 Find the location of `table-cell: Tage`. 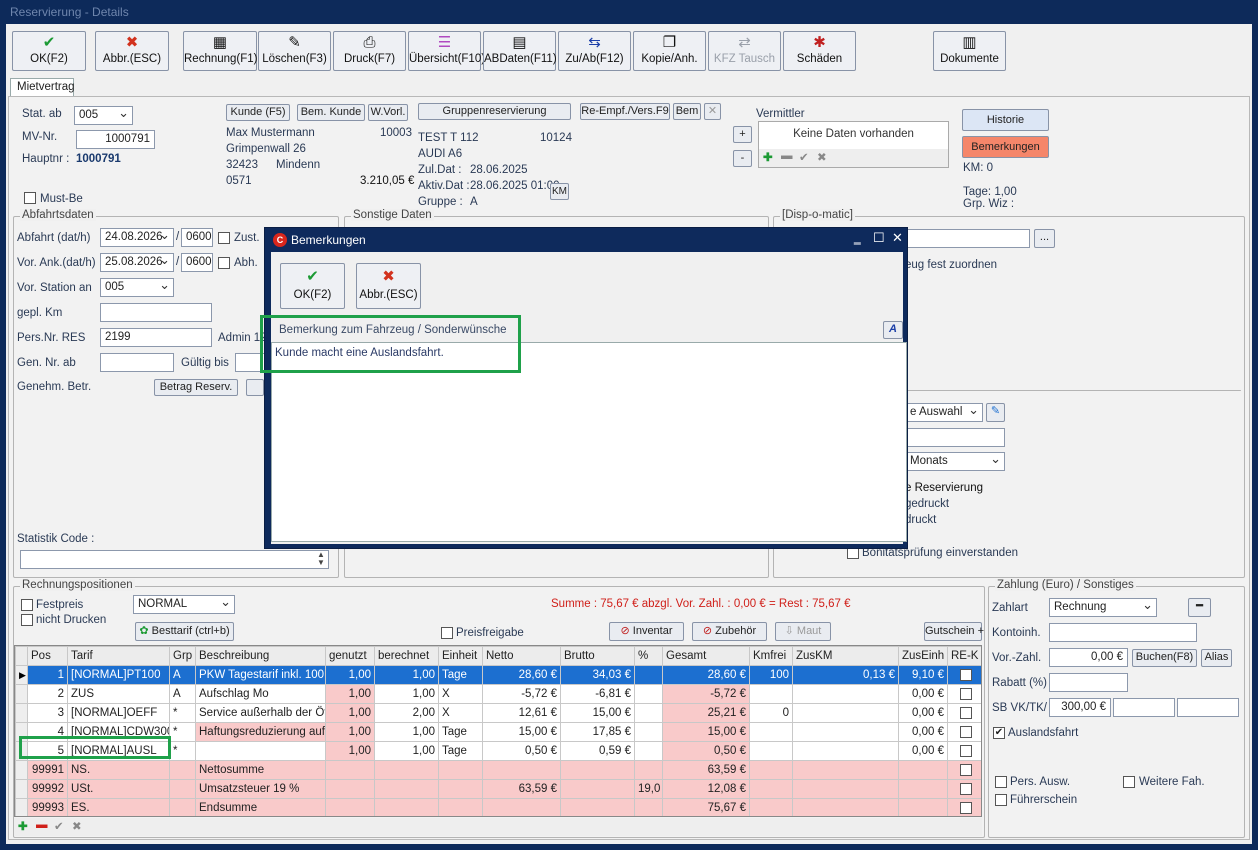

table-cell: Tage is located at coordinates (460, 675).